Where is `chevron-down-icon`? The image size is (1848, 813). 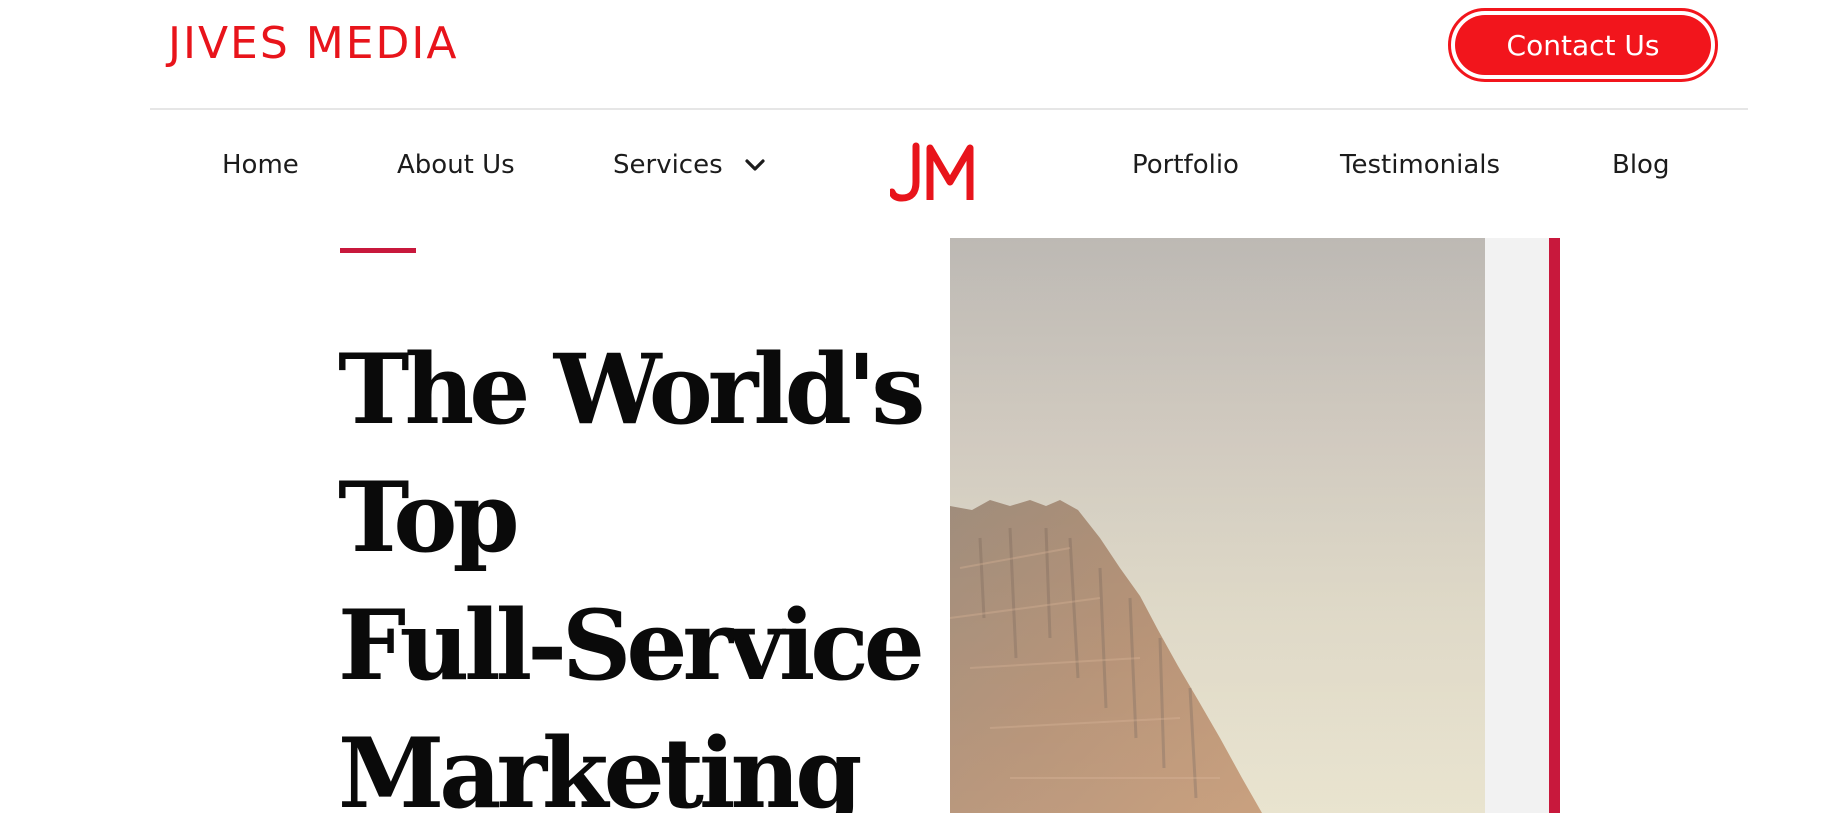 chevron-down-icon is located at coordinates (755, 165).